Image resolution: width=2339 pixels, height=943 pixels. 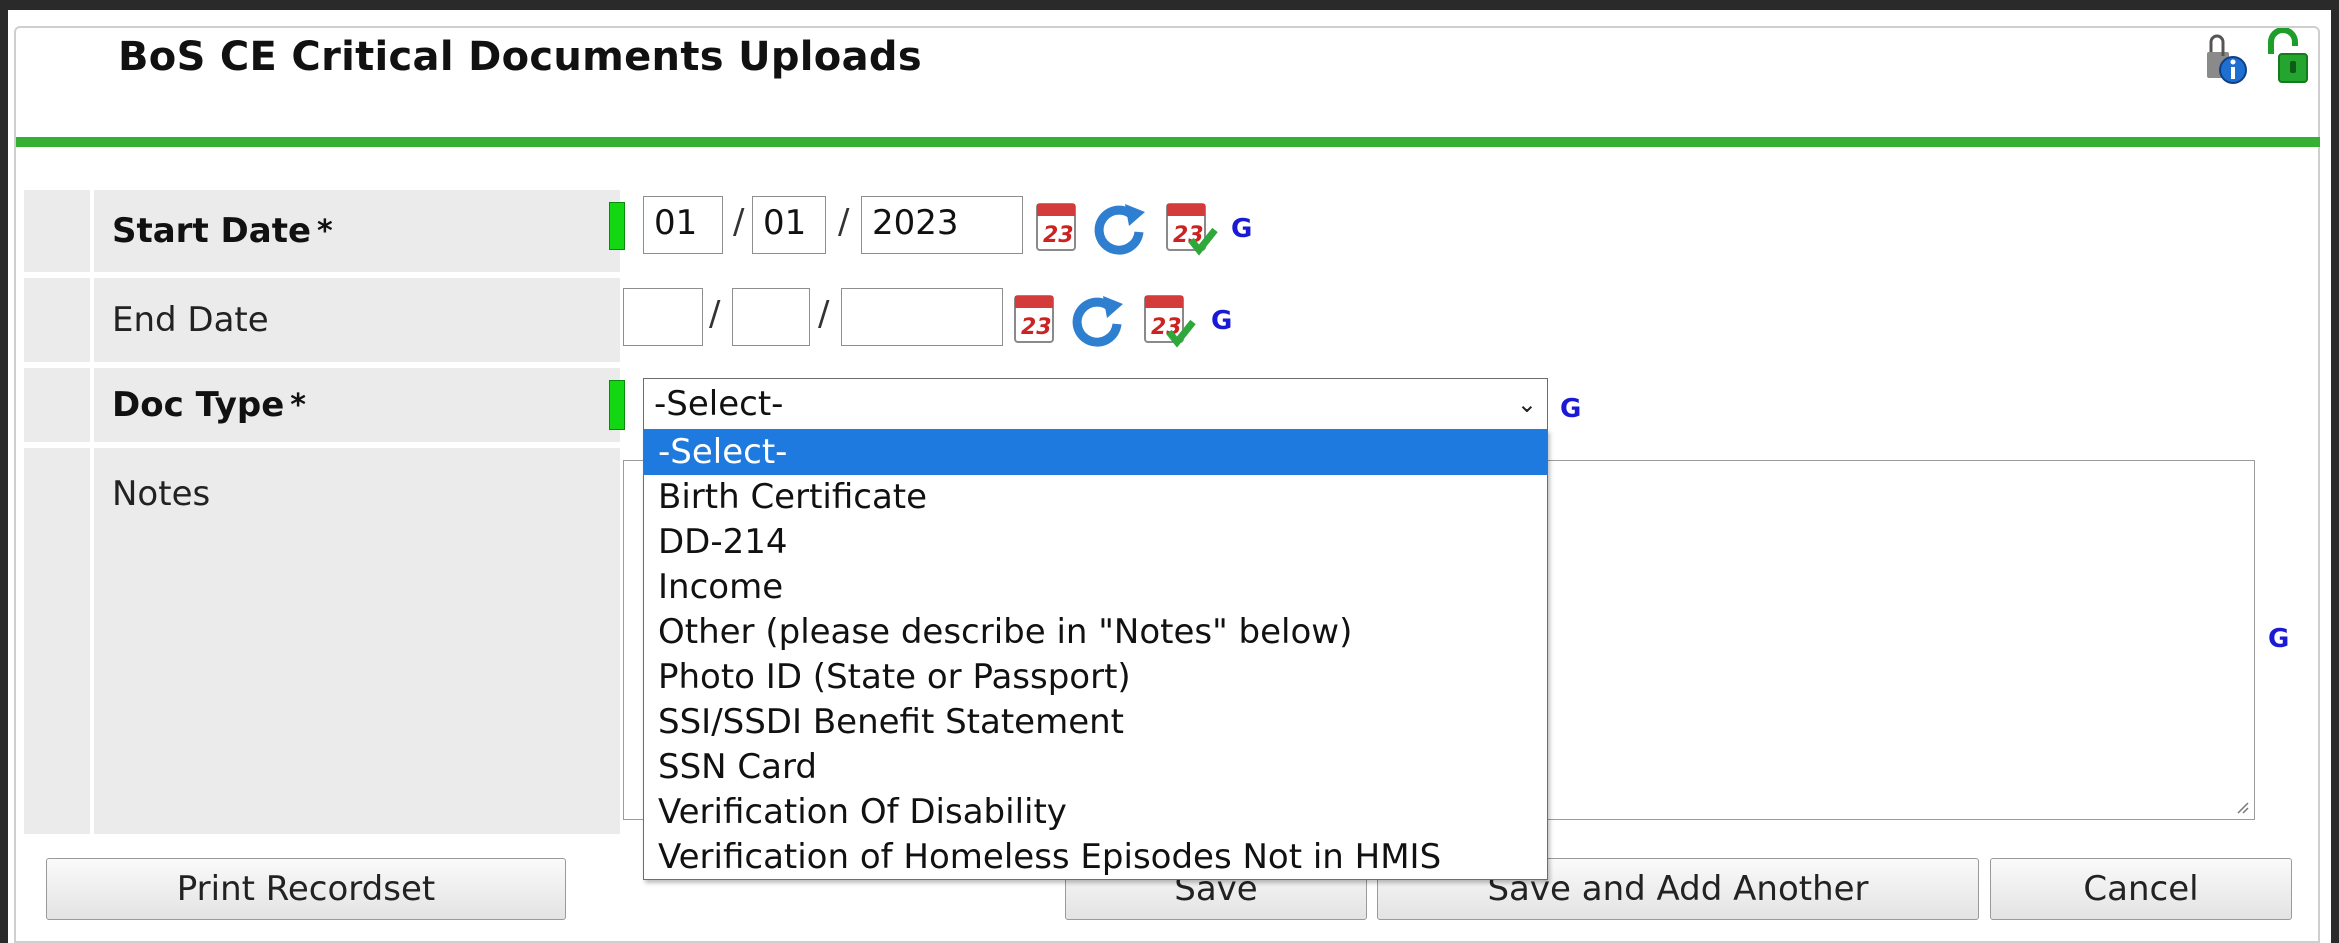 What do you see at coordinates (789, 225) in the screenshot?
I see `start-day-input: 01` at bounding box center [789, 225].